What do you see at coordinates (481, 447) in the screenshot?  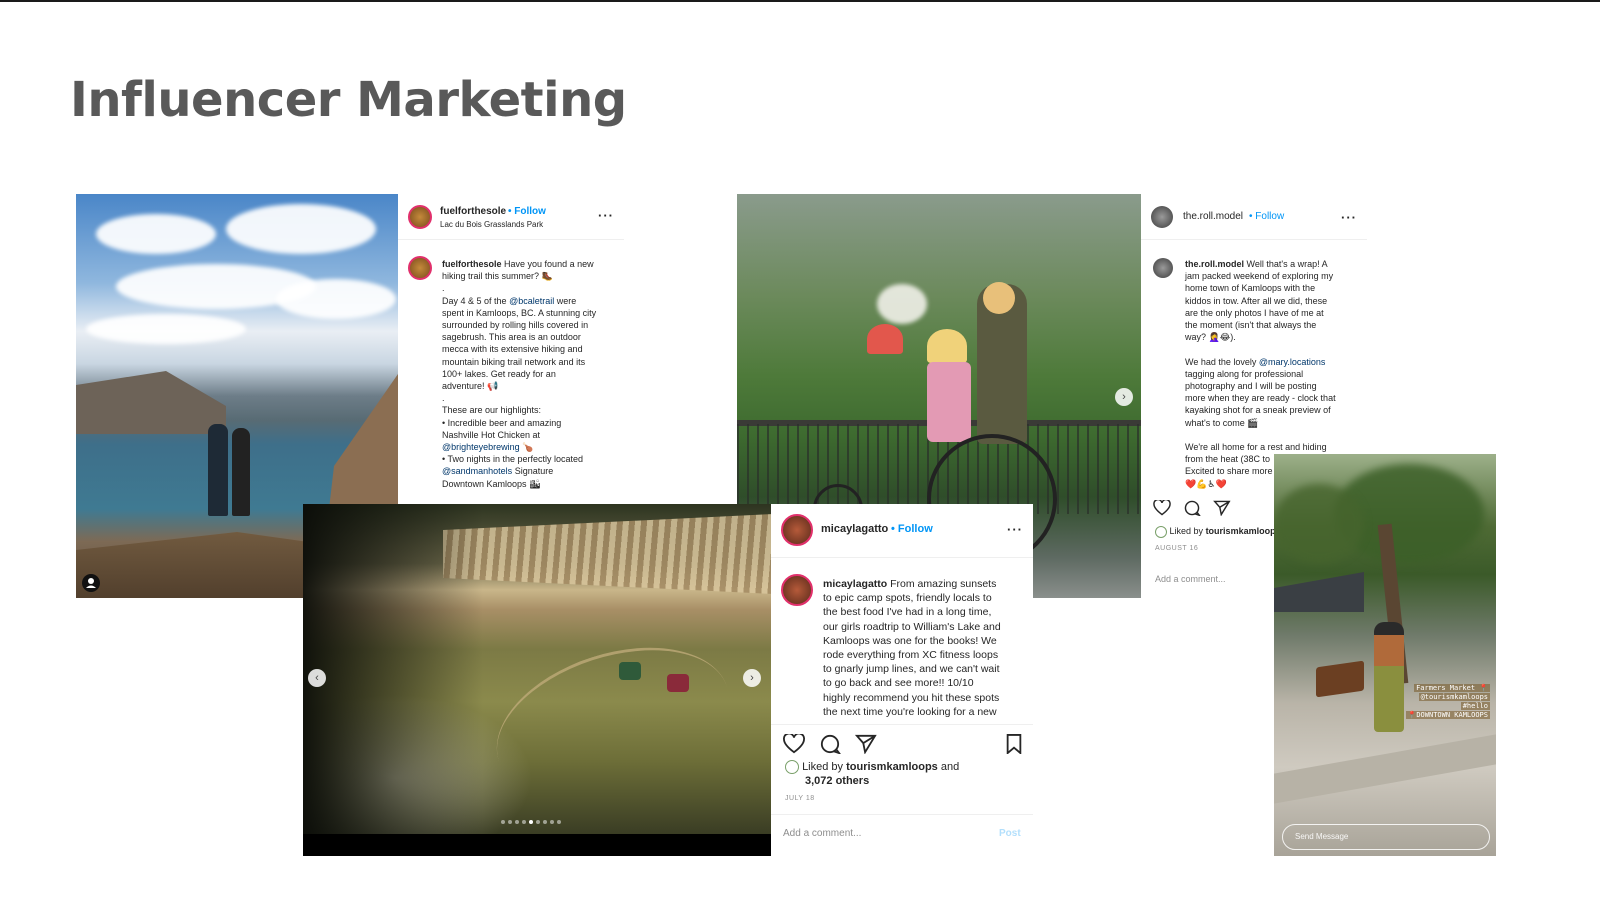 I see `mention-link: @brighteyebrewing` at bounding box center [481, 447].